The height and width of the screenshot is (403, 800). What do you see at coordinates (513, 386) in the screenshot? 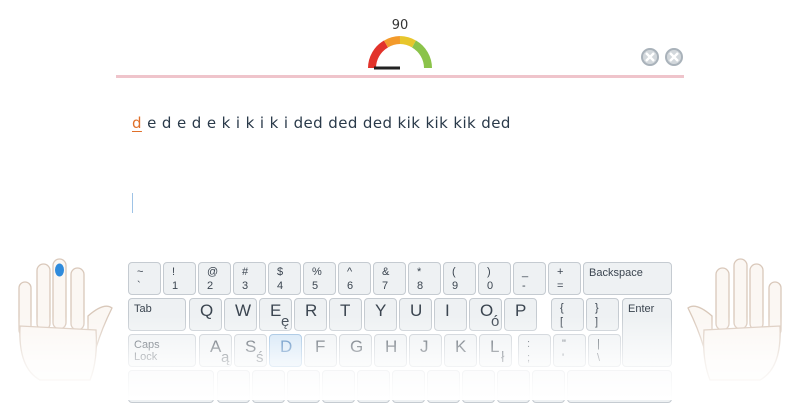
I see `key-period` at bounding box center [513, 386].